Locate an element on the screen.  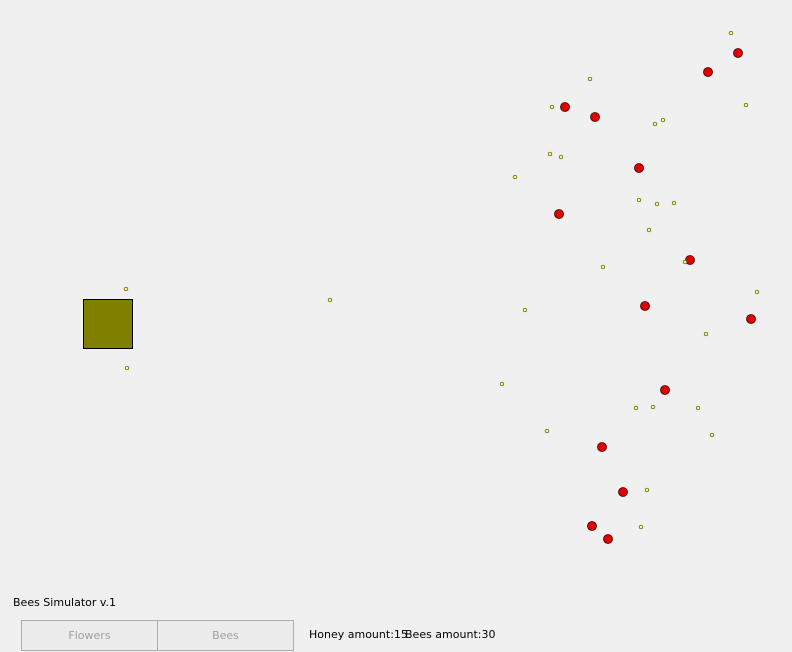
app-title: Bees Simulator v.1 is located at coordinates (65, 602).